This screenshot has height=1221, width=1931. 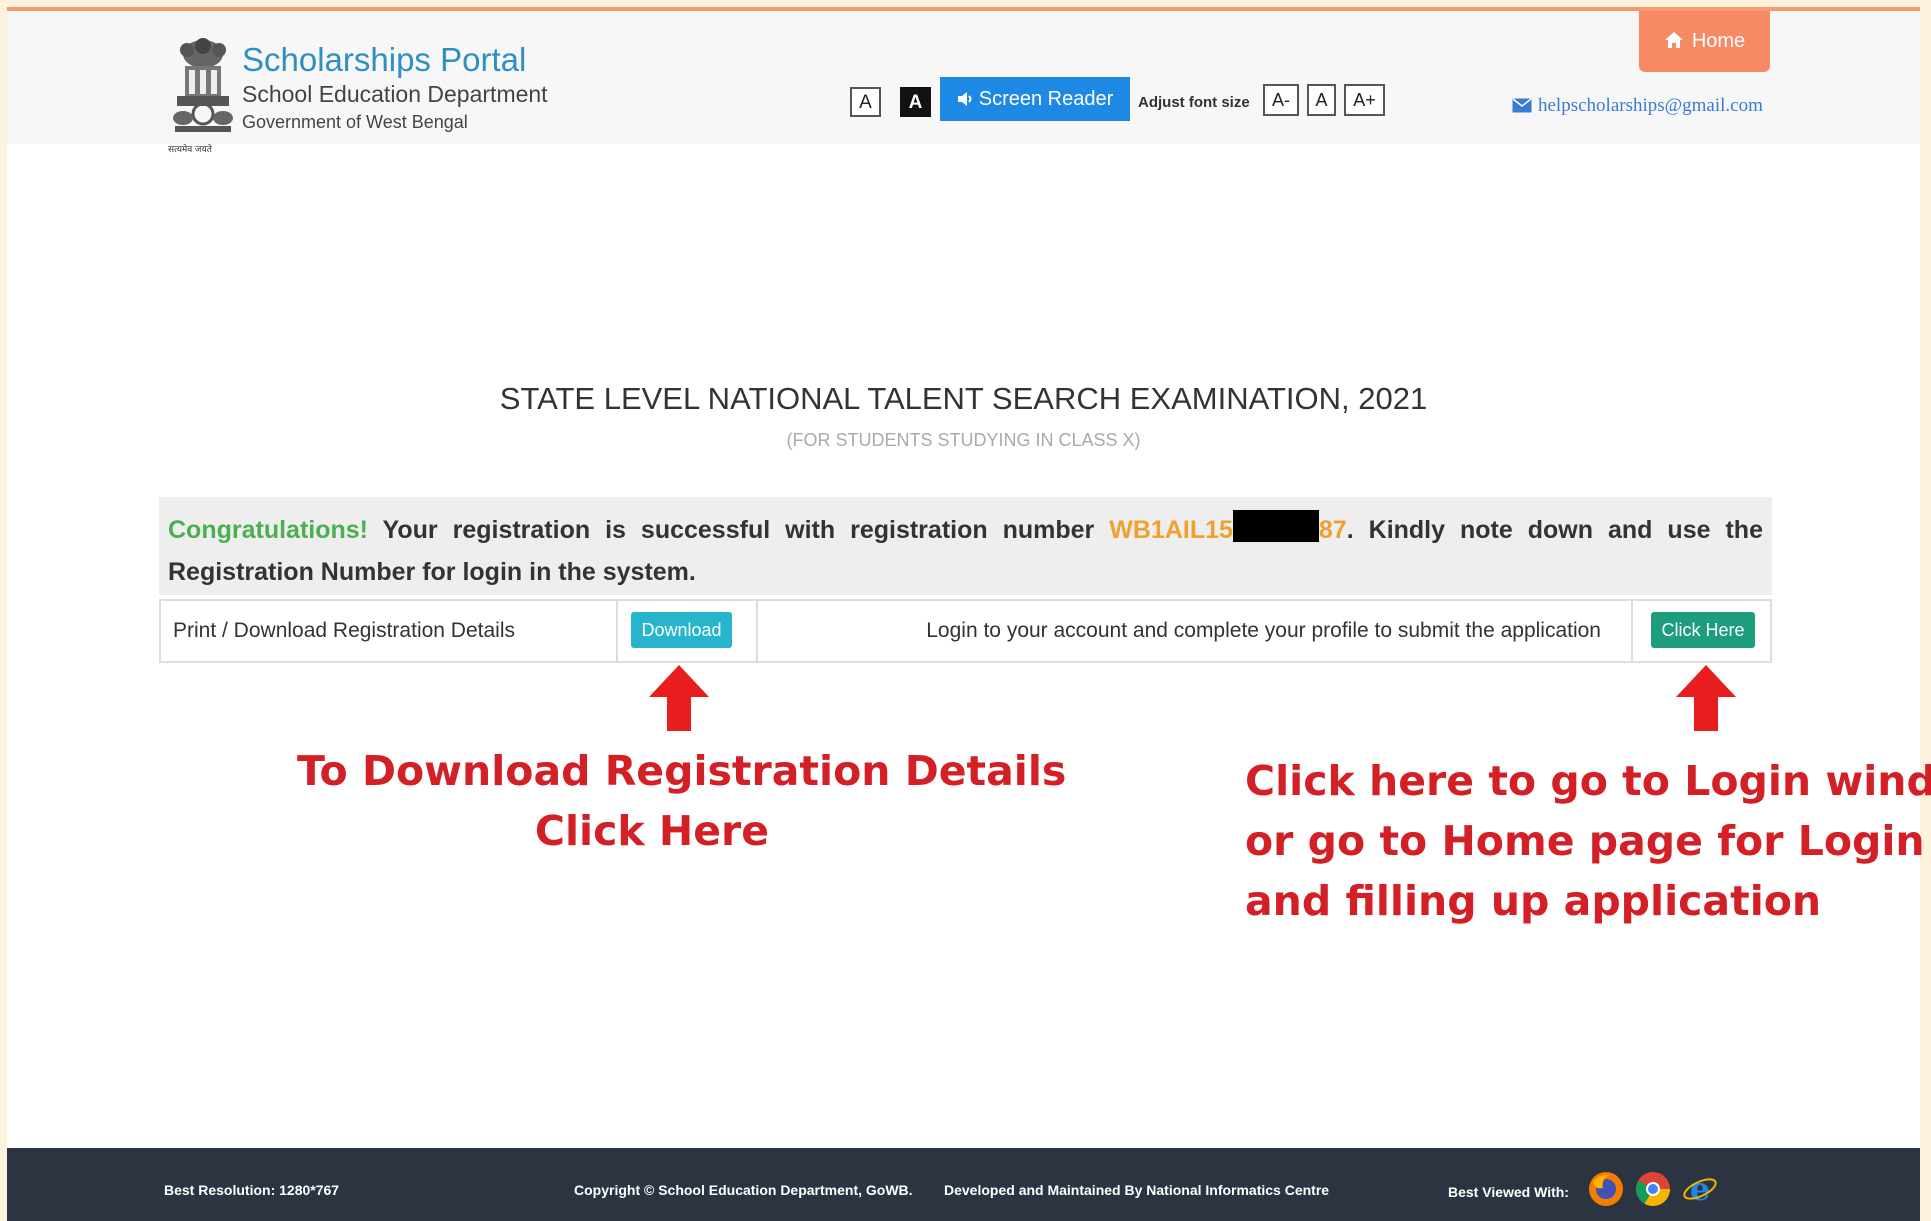 I want to click on reg-number-suffix: 87, so click(x=1332, y=530).